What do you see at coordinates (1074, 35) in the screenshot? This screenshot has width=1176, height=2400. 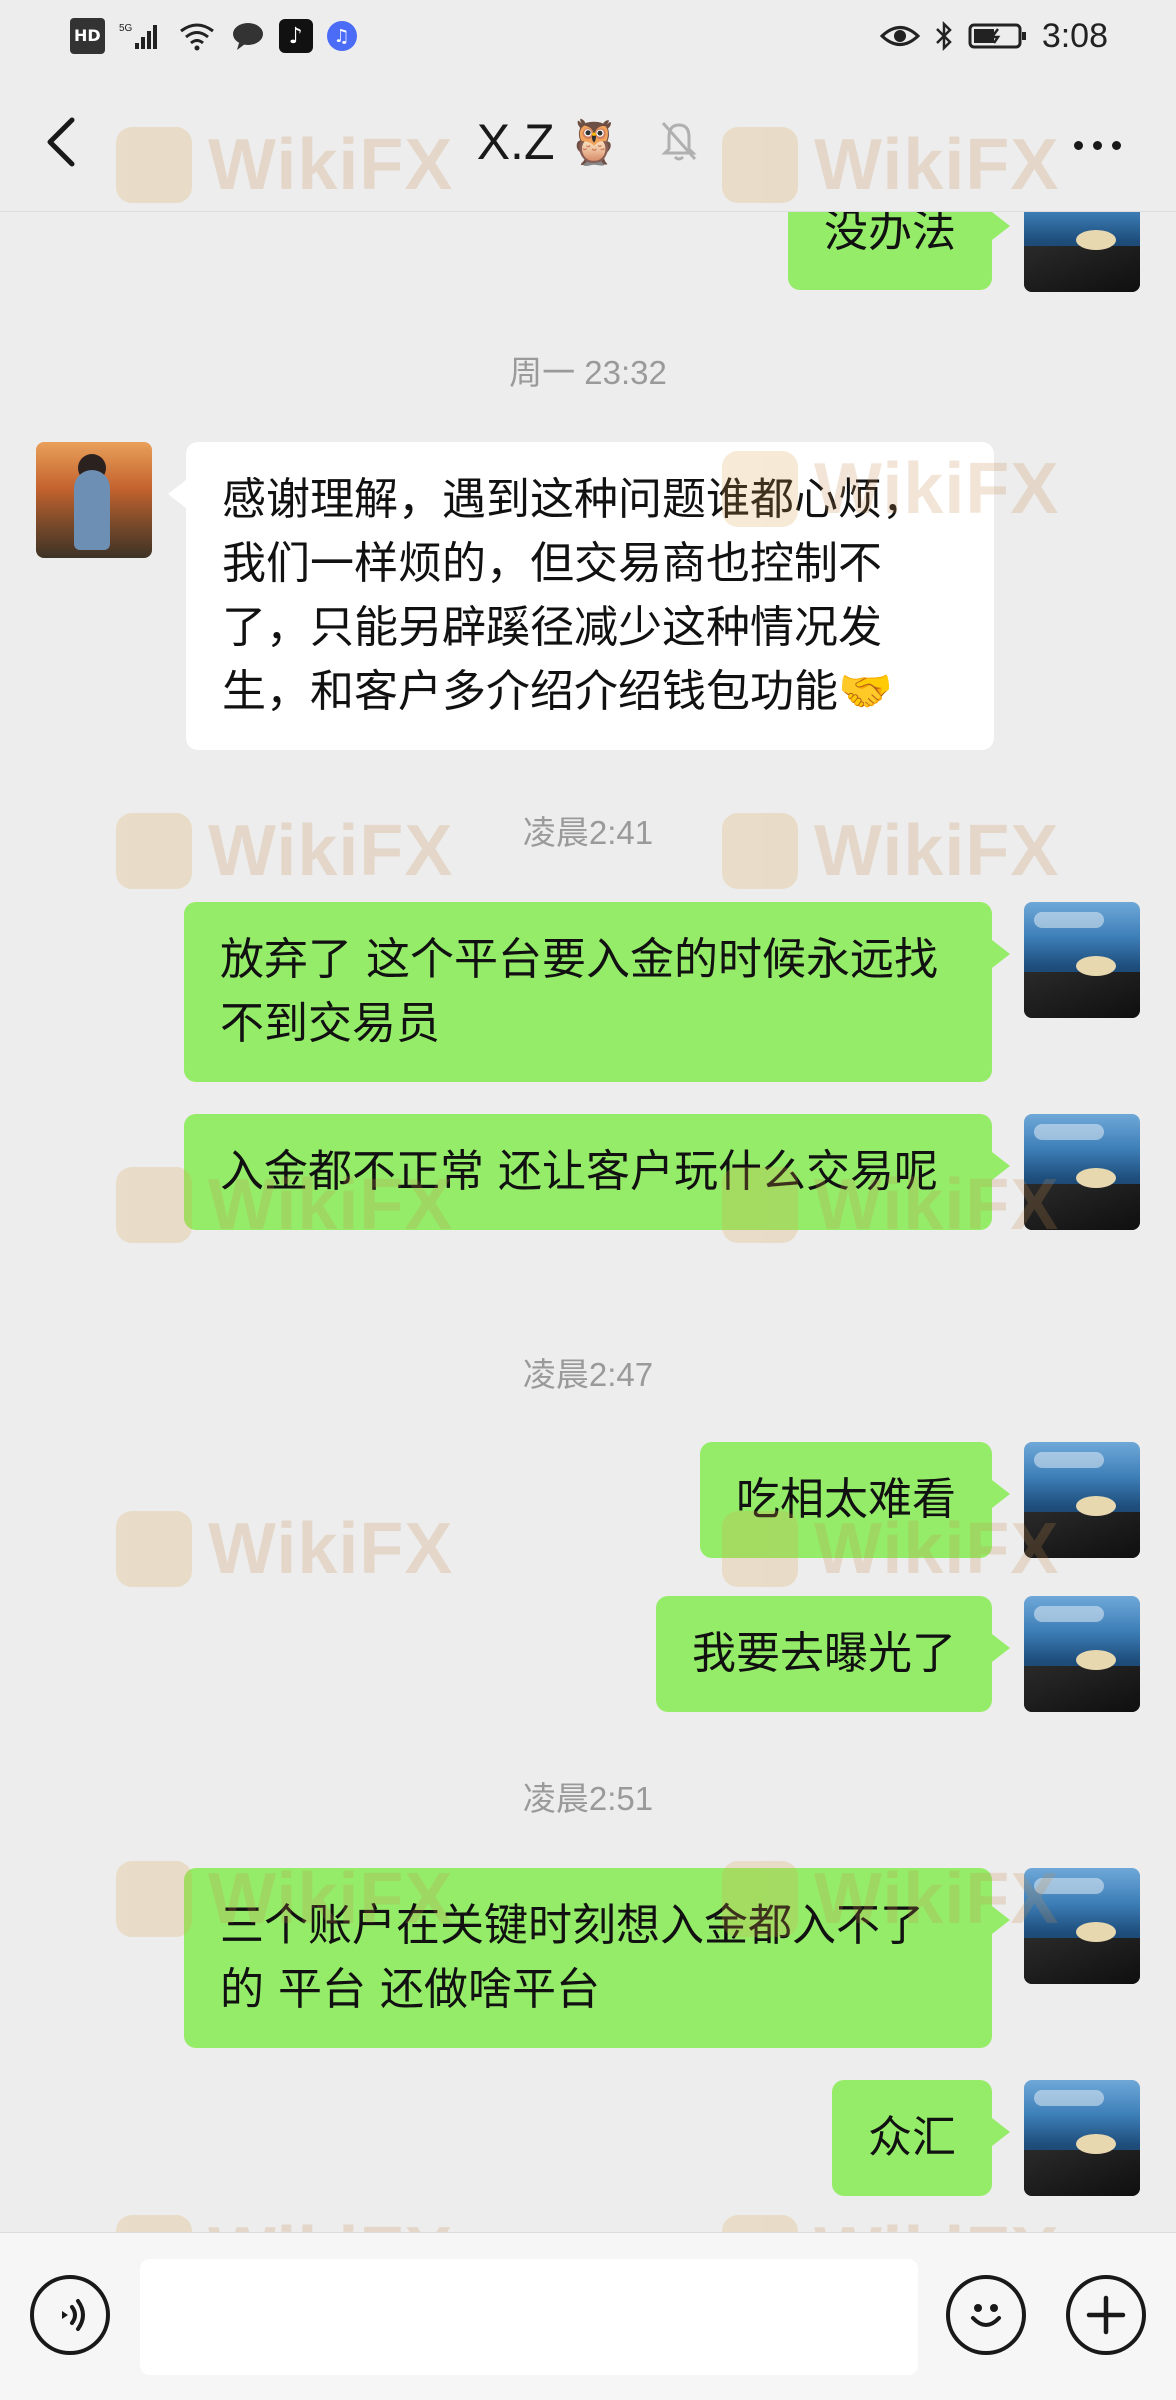 I see `clock: 3:08` at bounding box center [1074, 35].